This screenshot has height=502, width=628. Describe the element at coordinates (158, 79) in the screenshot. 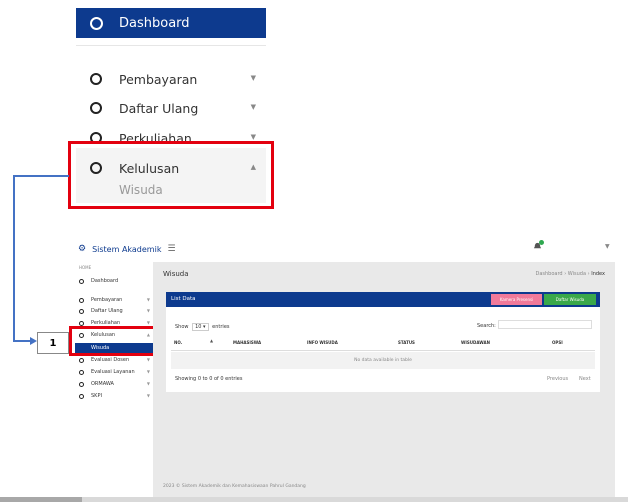

I see `menu-item-label: Pembayaran` at that location.